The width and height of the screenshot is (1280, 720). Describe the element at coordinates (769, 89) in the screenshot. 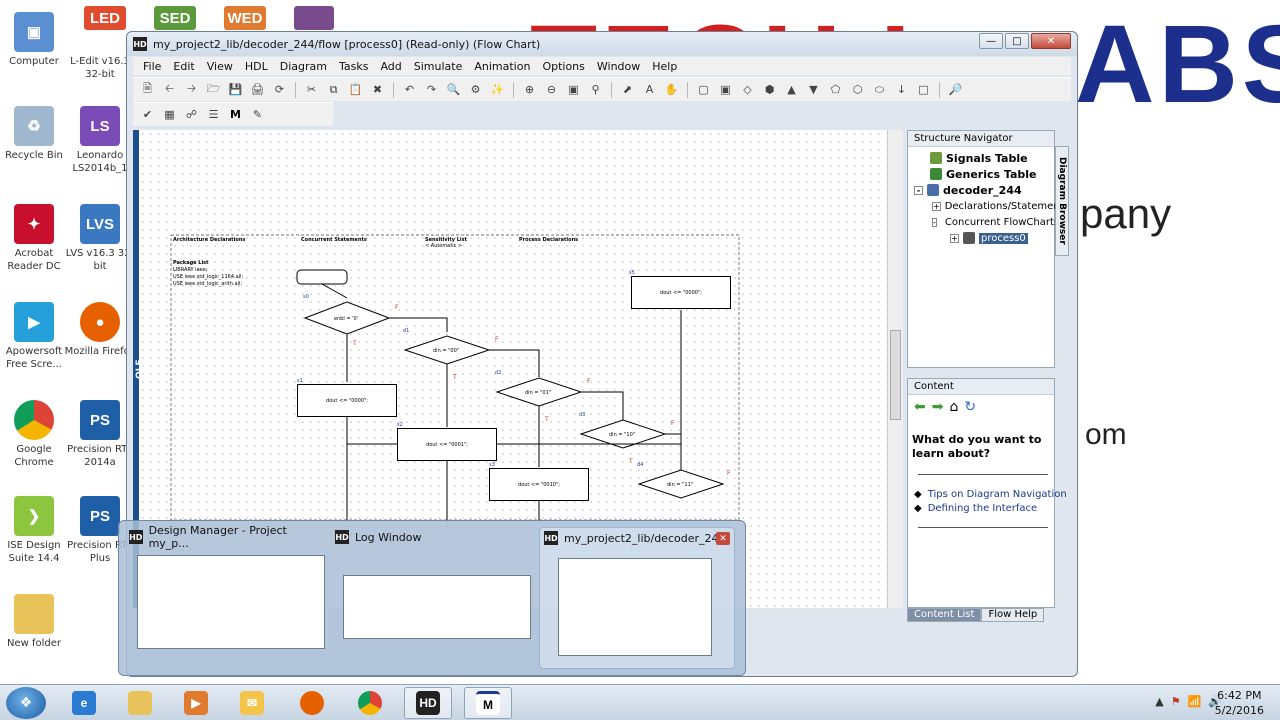

I see `case-icon: ⬢` at that location.